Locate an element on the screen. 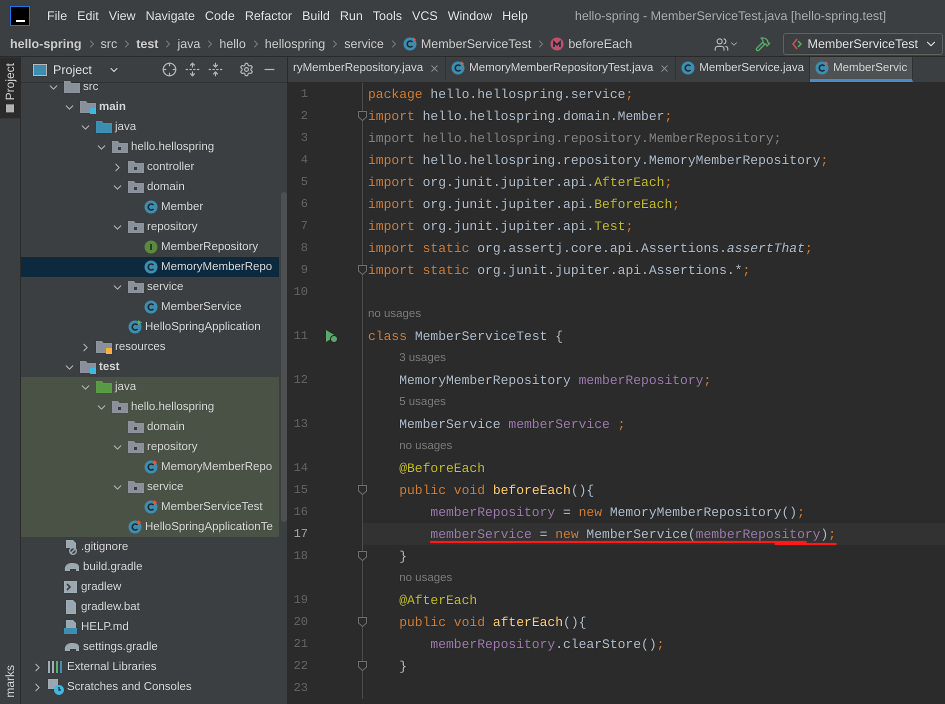  scrollbar-thumb is located at coordinates (284, 357).